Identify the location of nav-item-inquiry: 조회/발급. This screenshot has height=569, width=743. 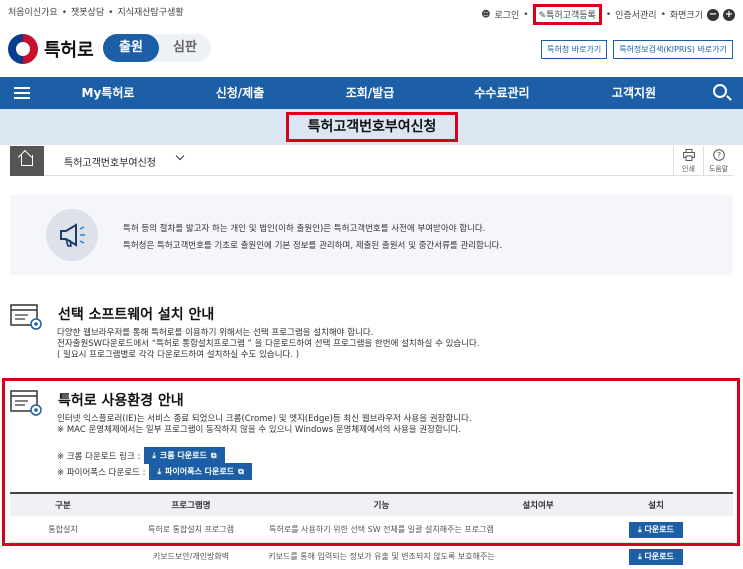
(370, 93).